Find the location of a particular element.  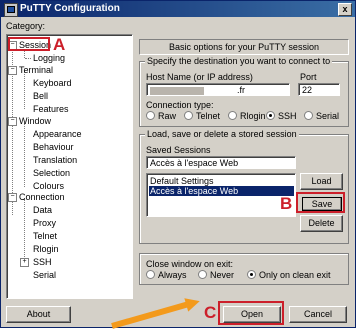

radio-telnet-label: Telnet is located at coordinates (208, 116).